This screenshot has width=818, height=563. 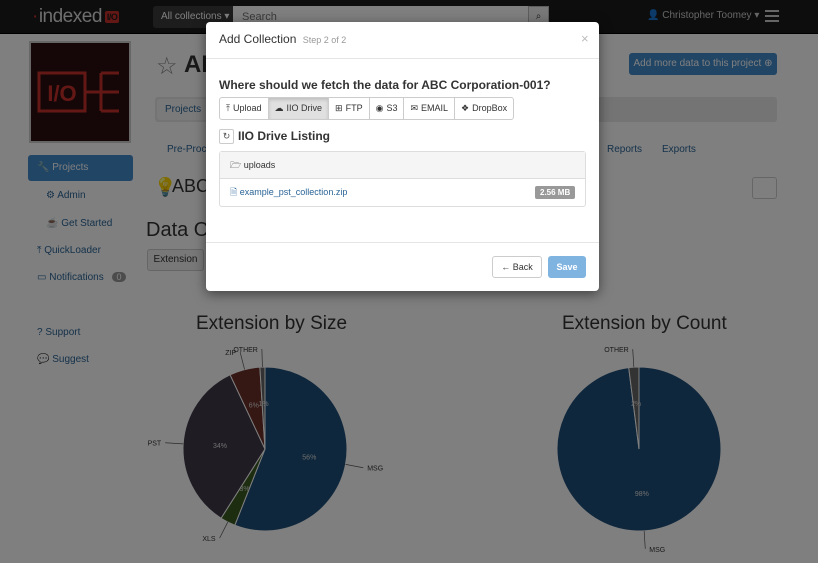 I want to click on refresh-icon: ↻, so click(x=226, y=136).